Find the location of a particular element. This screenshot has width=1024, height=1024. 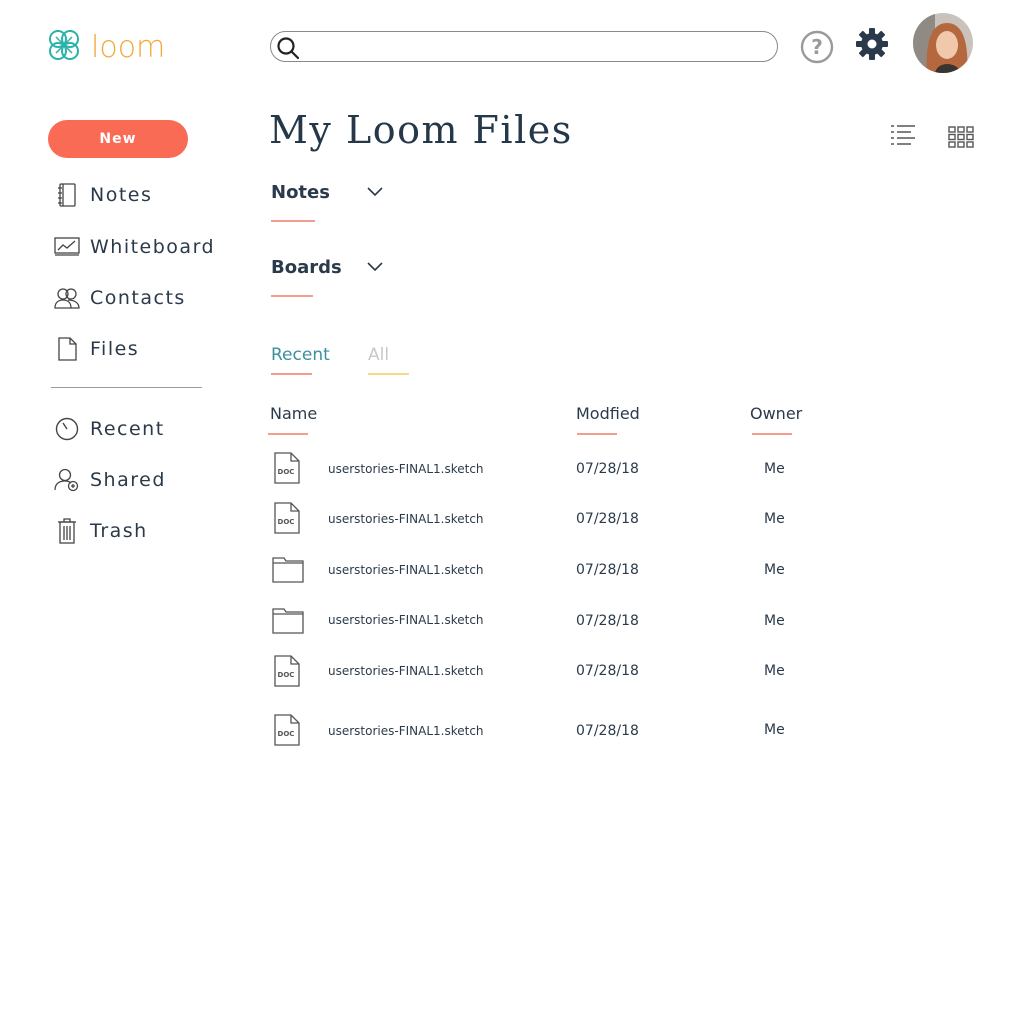

boards-section-label: Boards is located at coordinates (306, 267).